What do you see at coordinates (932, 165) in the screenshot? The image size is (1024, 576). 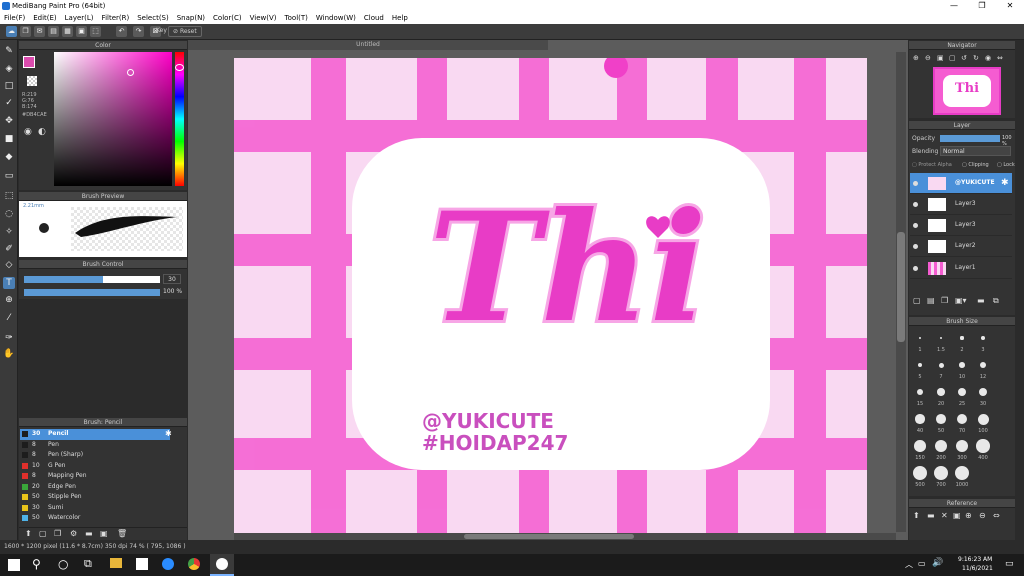 I see `protect-alpha-checkbox: ▢ Protect Alpha` at bounding box center [932, 165].